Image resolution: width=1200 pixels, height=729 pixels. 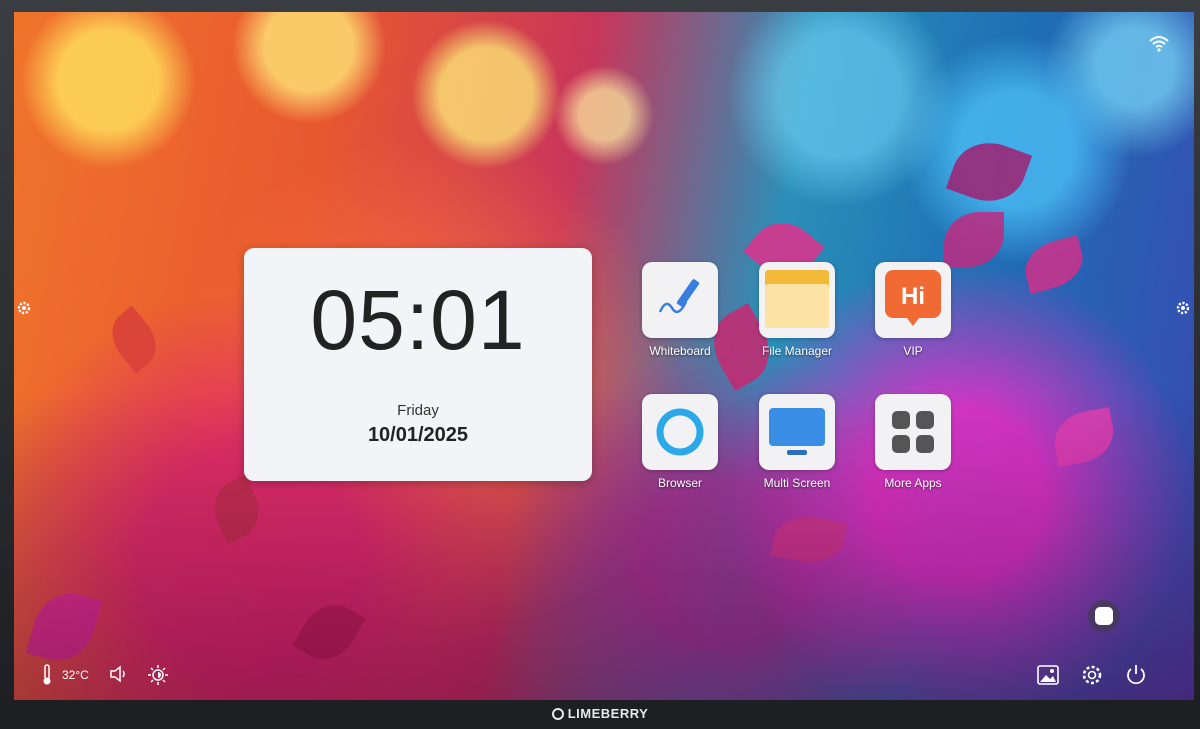 I want to click on browser-ring-icon, so click(x=680, y=432).